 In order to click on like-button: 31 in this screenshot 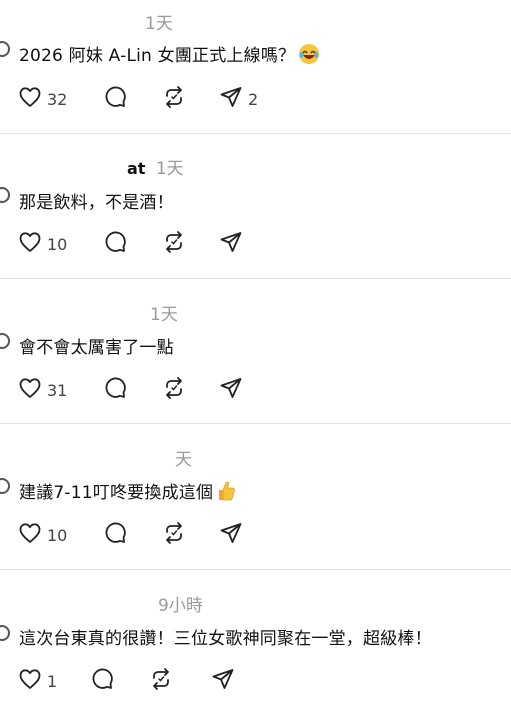, I will do `click(42, 390)`.